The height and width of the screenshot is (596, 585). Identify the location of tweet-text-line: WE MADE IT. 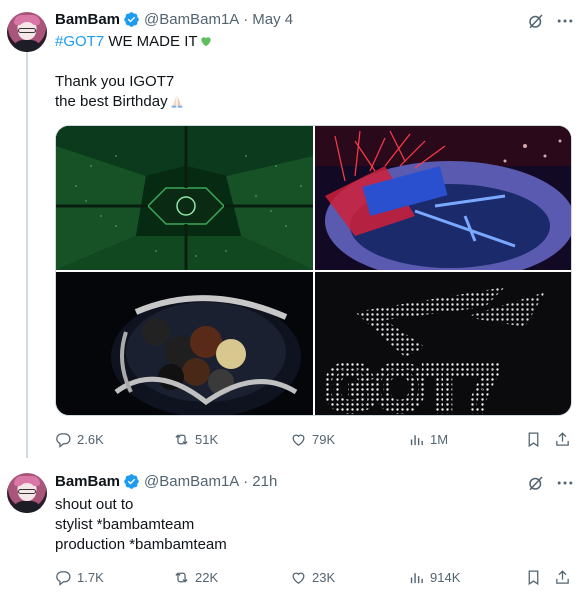
(151, 41).